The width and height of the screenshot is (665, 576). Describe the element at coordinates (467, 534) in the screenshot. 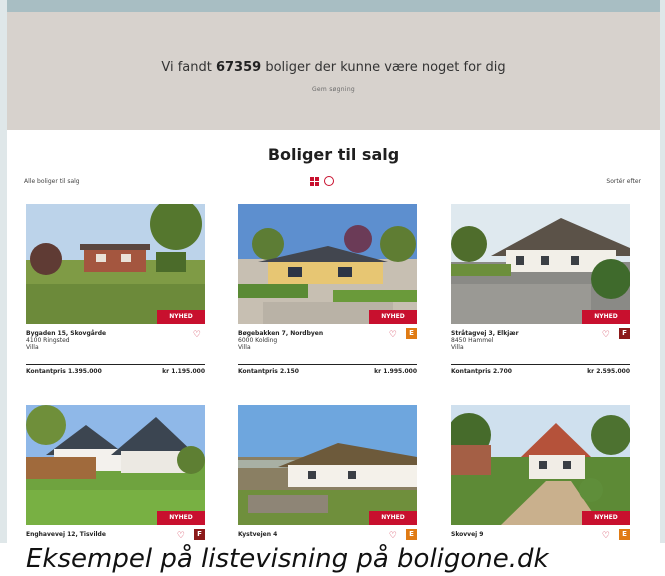

I see `property-address: Skovvej 9` at that location.